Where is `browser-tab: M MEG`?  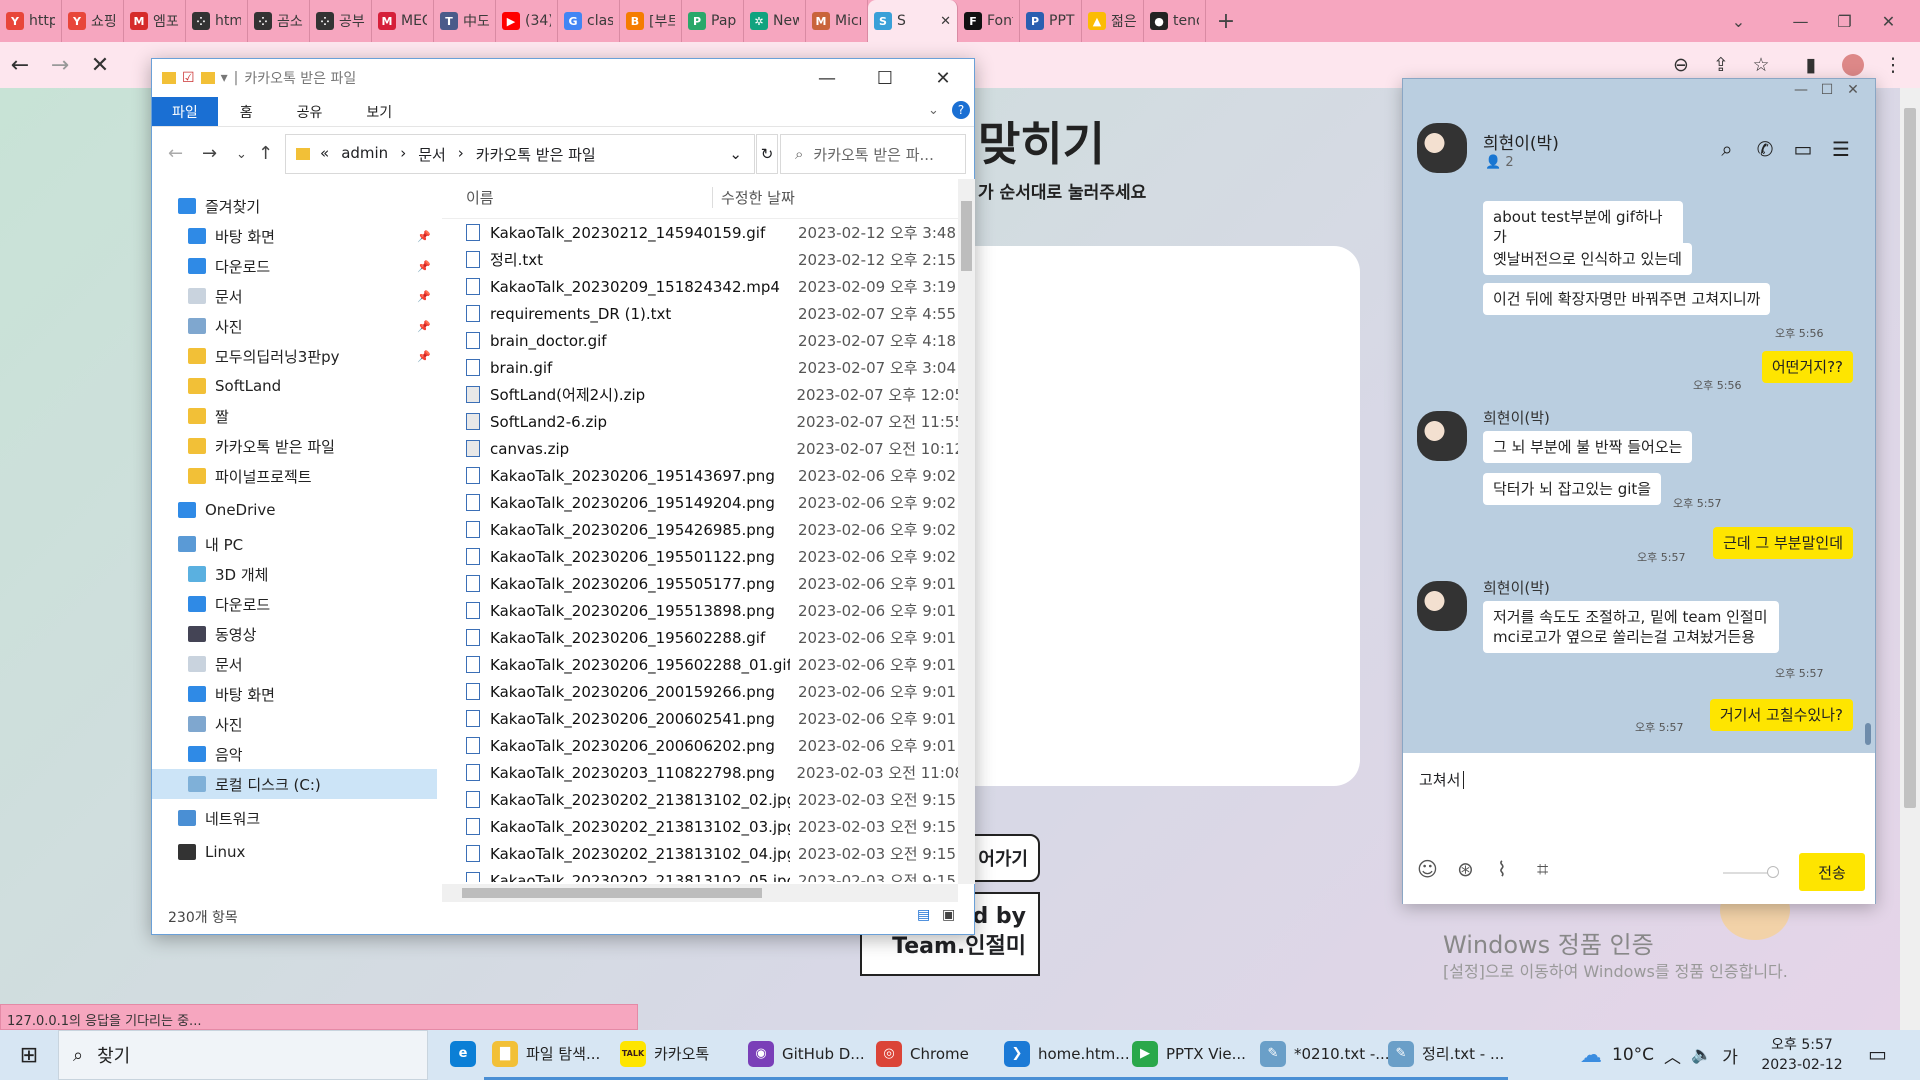
browser-tab: M MEG is located at coordinates (403, 21).